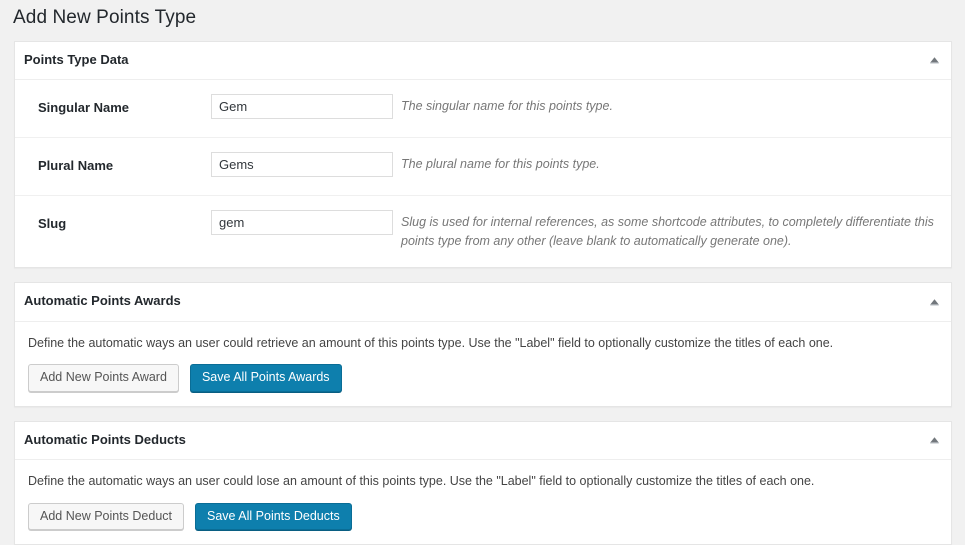 The width and height of the screenshot is (965, 545). What do you see at coordinates (102, 301) in the screenshot?
I see `panel-title-automatic-points-awards: Automatic Points Awards` at bounding box center [102, 301].